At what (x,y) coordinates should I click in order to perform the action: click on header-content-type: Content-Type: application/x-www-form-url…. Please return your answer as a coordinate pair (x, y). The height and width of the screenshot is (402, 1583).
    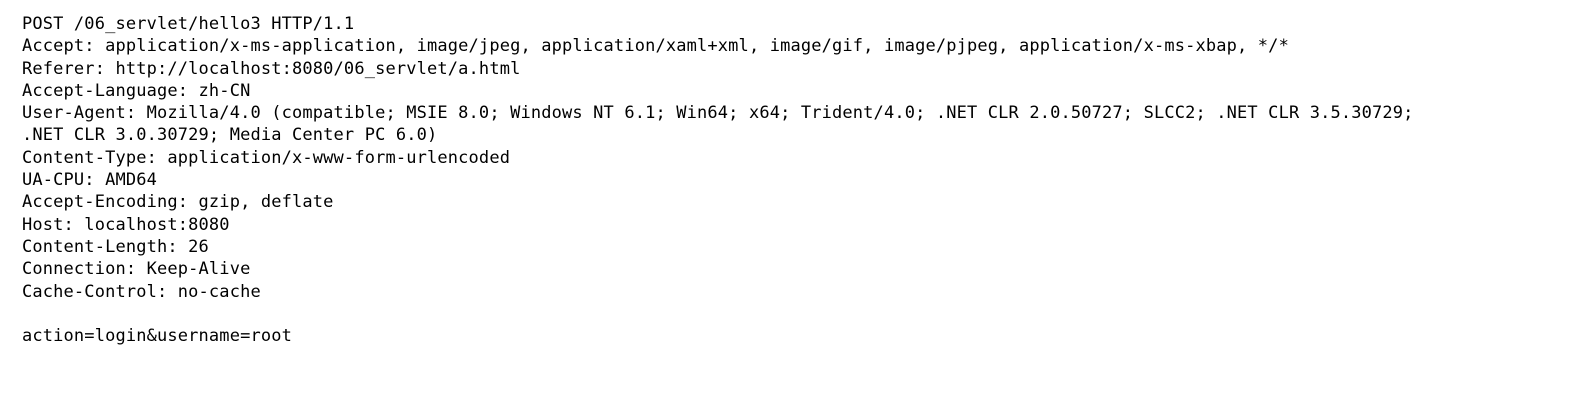
    Looking at the image, I should click on (266, 157).